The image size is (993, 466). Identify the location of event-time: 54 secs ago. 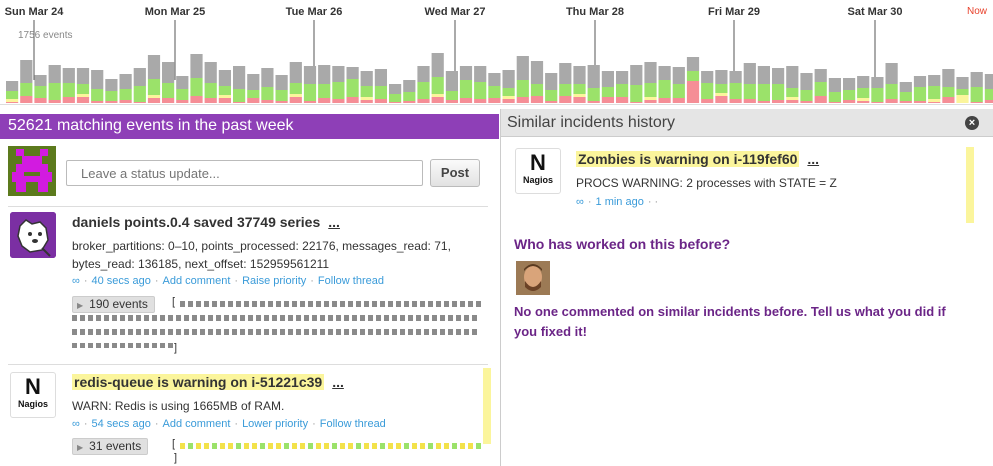
(121, 424).